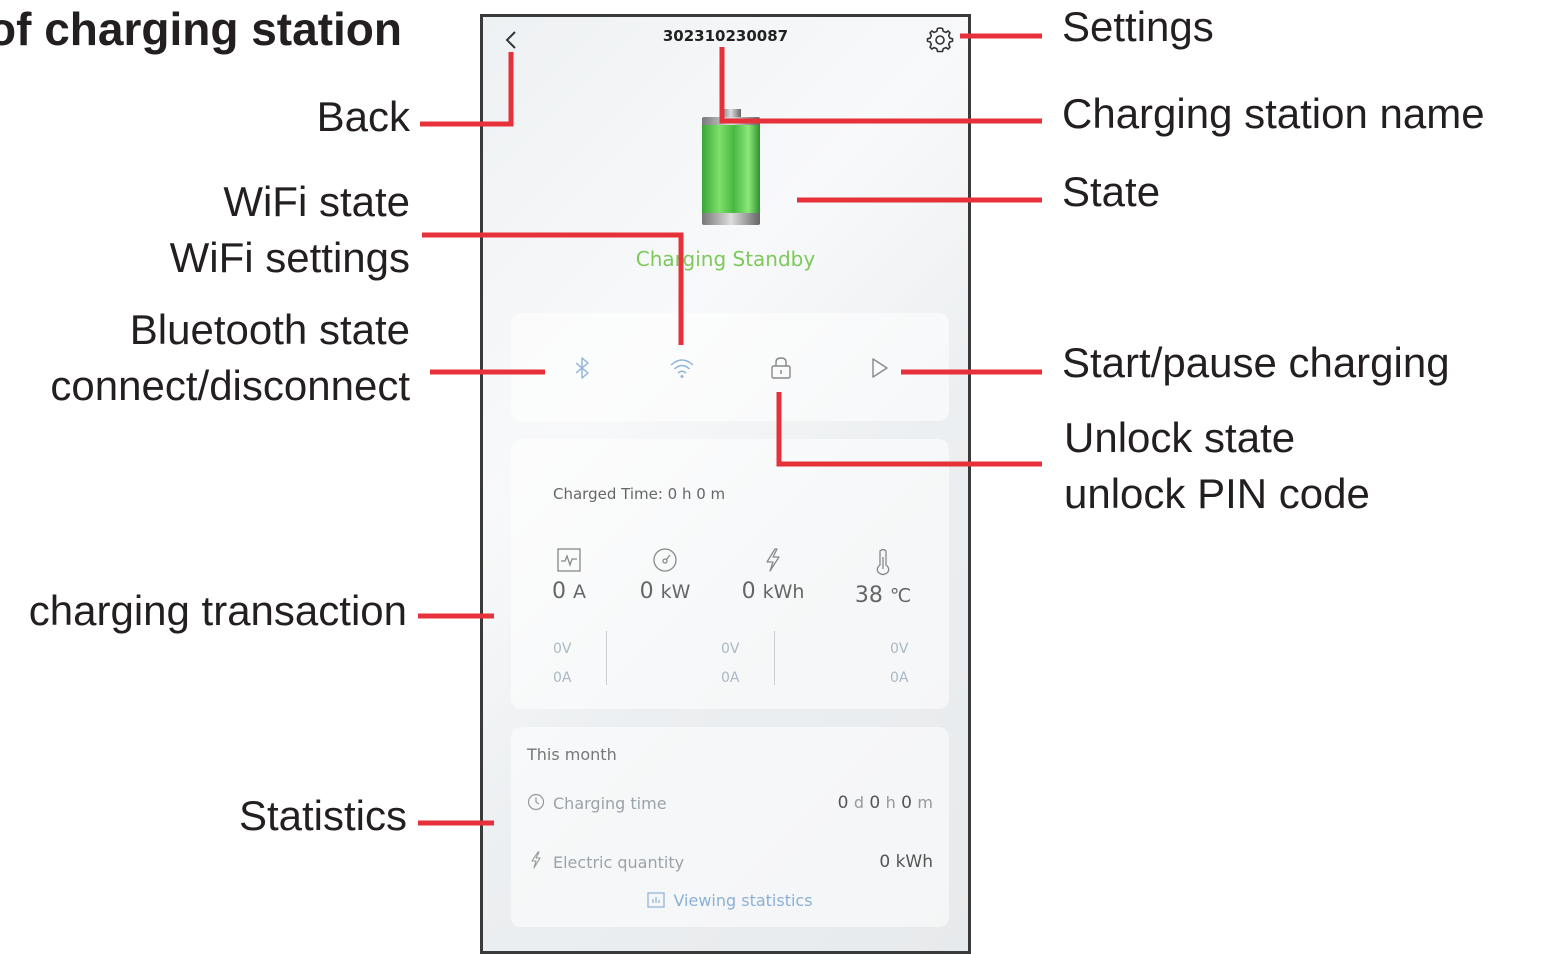 The height and width of the screenshot is (954, 1543). Describe the element at coordinates (675, 592) in the screenshot. I see `power-unit: kW` at that location.